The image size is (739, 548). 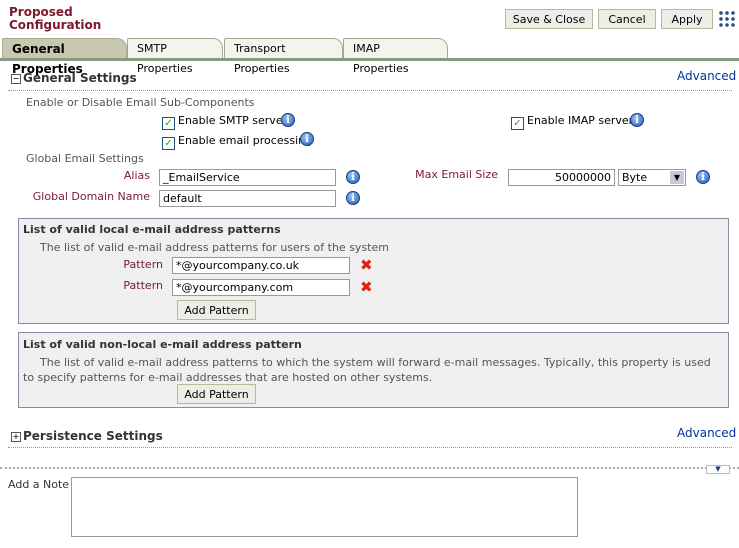 What do you see at coordinates (687, 19) in the screenshot?
I see `apply-button: Apply` at bounding box center [687, 19].